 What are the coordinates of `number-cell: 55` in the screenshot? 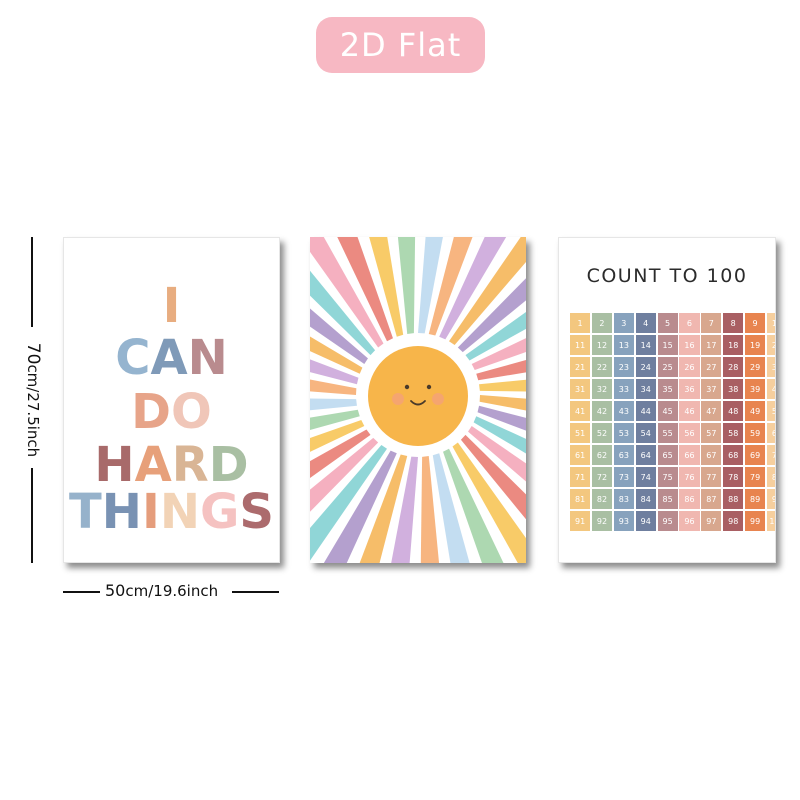 It's located at (667, 433).